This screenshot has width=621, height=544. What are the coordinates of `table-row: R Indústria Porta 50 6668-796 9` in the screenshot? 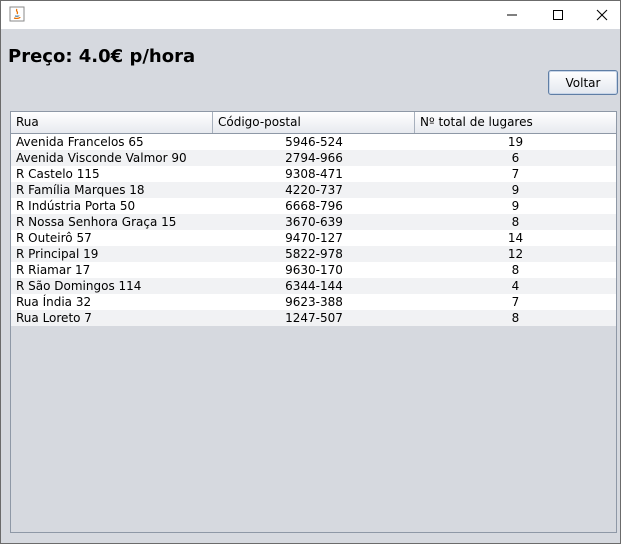 It's located at (313, 206).